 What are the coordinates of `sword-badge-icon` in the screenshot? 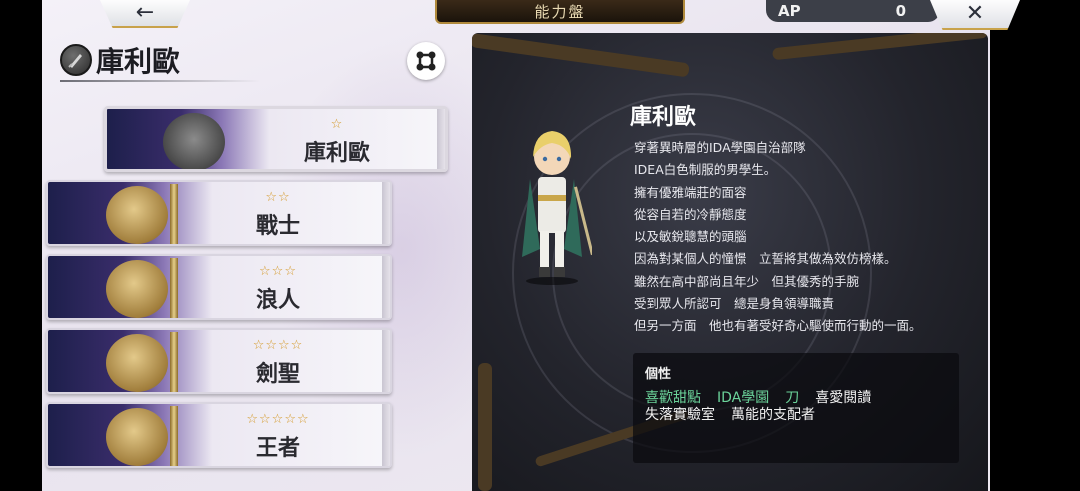 It's located at (76, 60).